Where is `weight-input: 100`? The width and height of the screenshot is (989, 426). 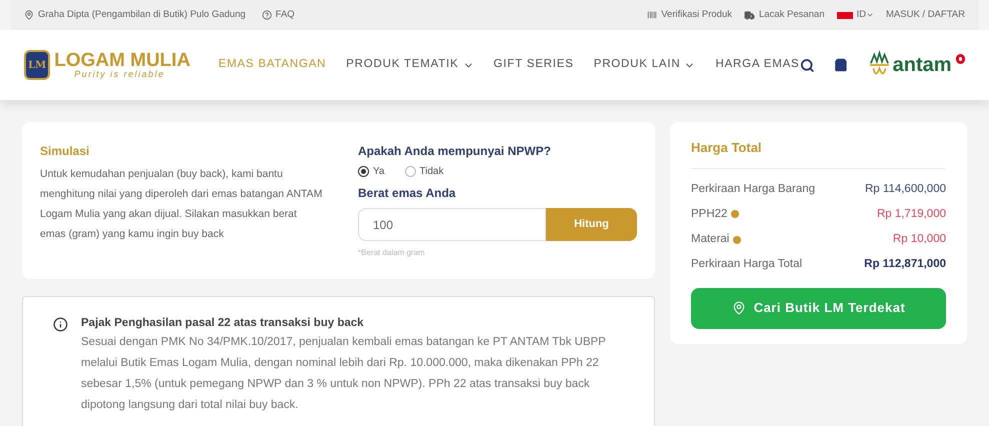 weight-input: 100 is located at coordinates (452, 224).